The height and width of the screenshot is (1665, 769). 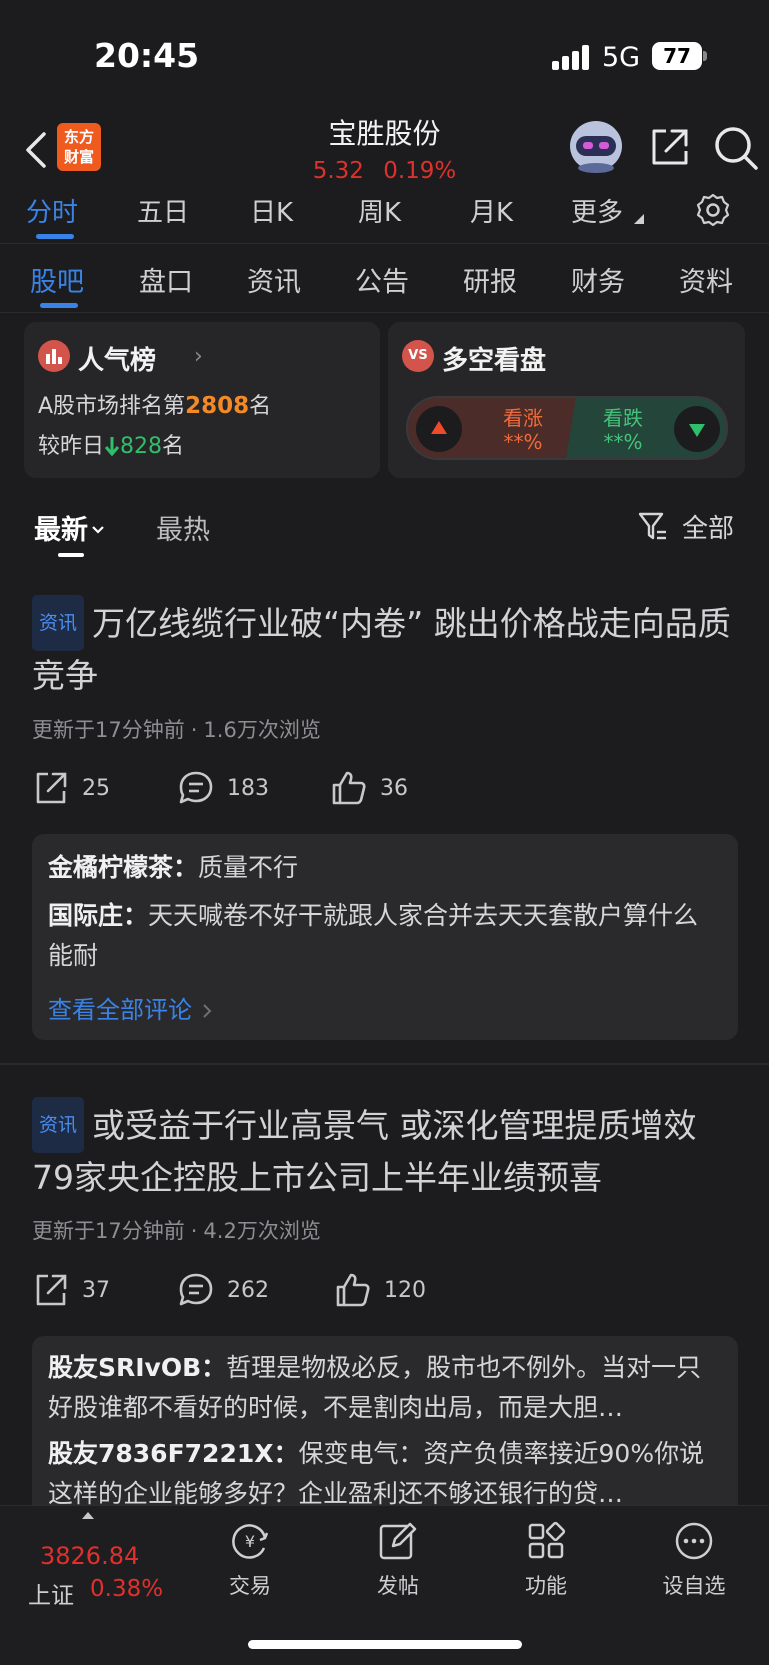 I want to click on tab-weekly-k: 周K, so click(x=379, y=210).